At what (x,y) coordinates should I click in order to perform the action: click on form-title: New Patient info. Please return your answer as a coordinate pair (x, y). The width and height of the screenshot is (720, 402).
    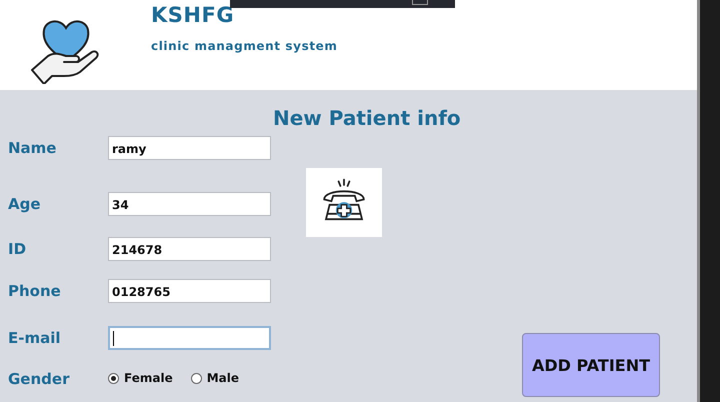
    Looking at the image, I should click on (367, 118).